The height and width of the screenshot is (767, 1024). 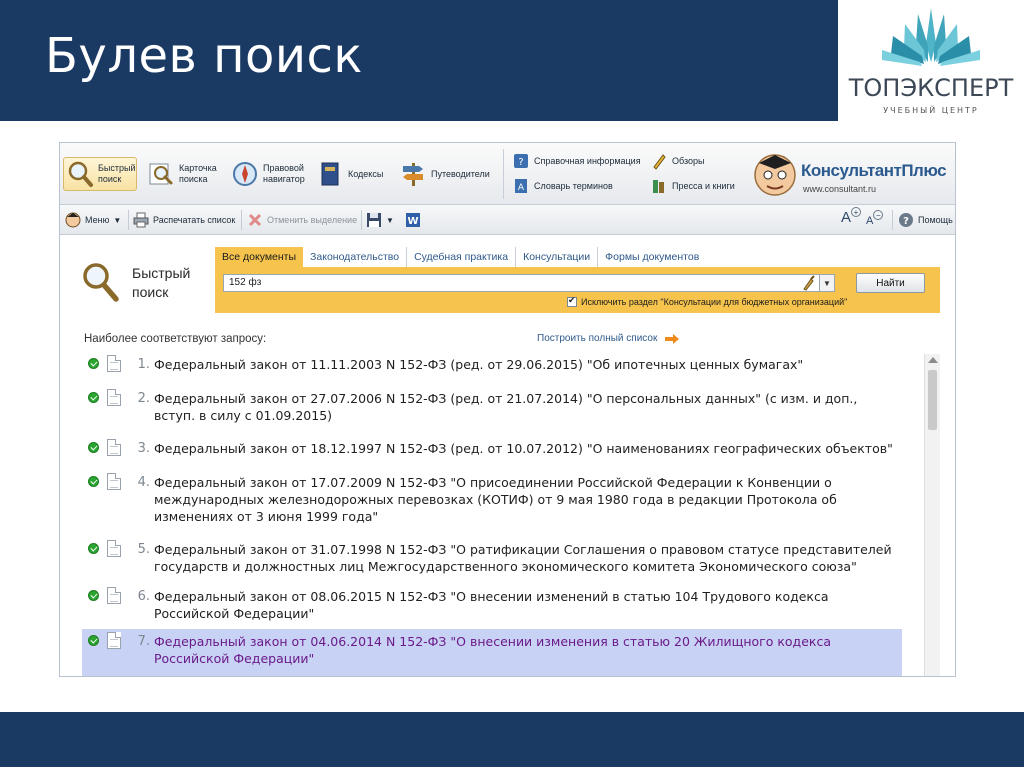 What do you see at coordinates (573, 186) in the screenshot?
I see `glossary-label: Словарь терминов` at bounding box center [573, 186].